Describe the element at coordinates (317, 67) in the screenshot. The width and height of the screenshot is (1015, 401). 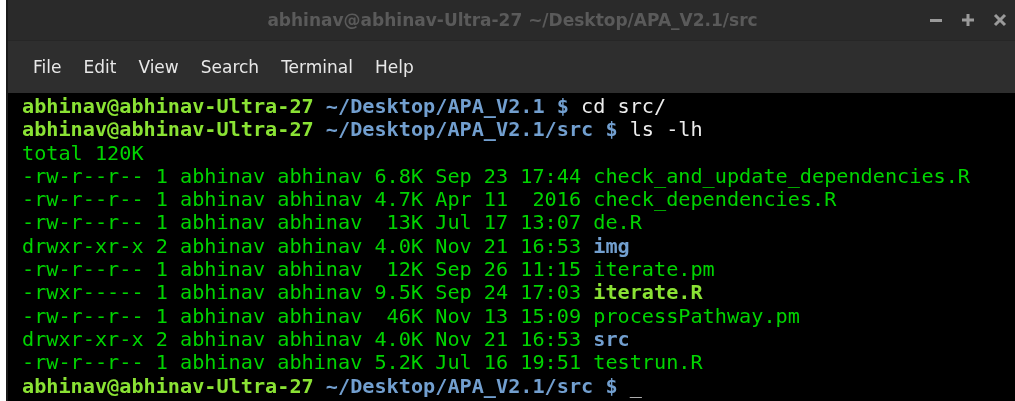
I see `menu-item: Terminal` at that location.